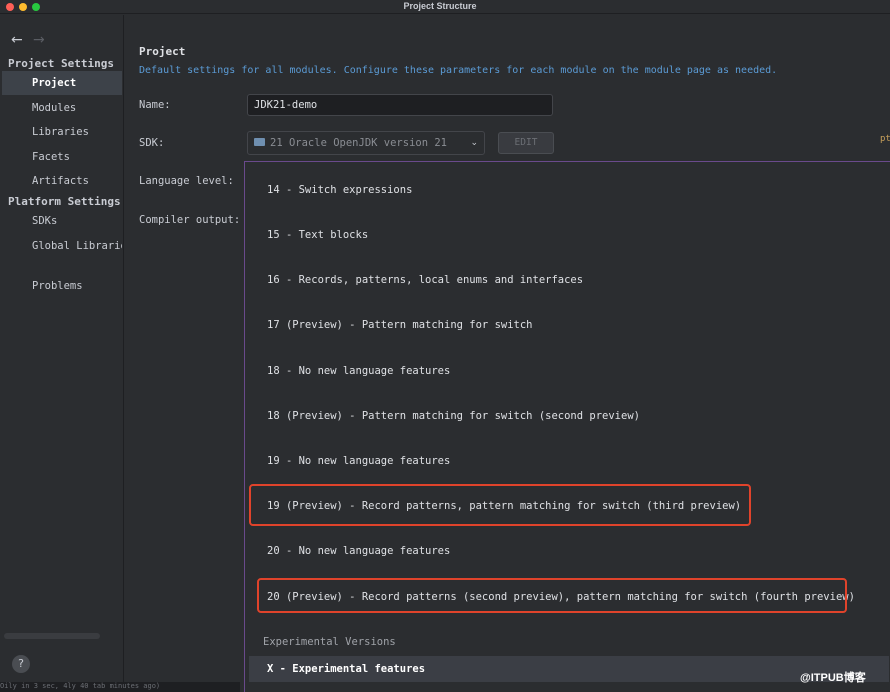 The width and height of the screenshot is (890, 692). Describe the element at coordinates (885, 139) in the screenshot. I see `background-edge-fragment: pt` at that location.